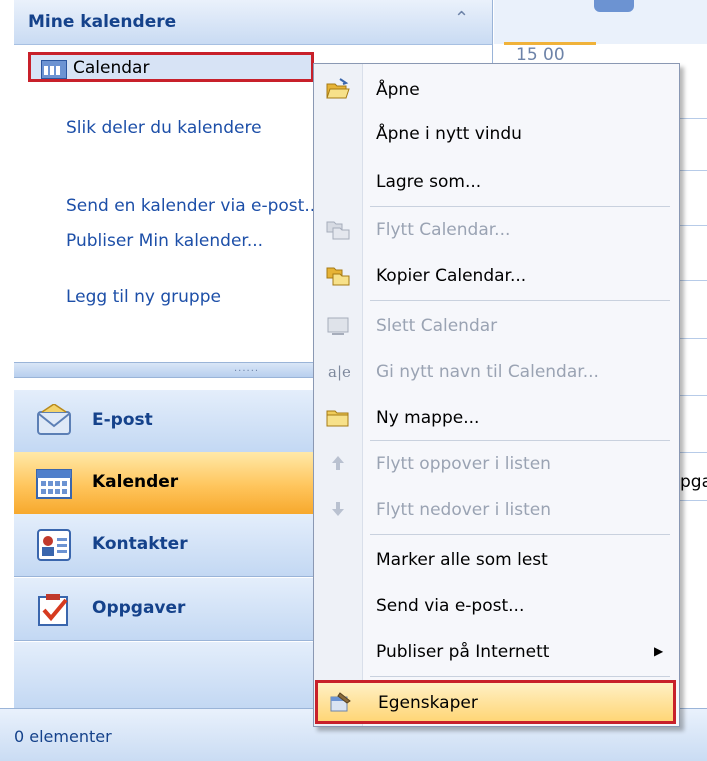 This screenshot has width=707, height=761. Describe the element at coordinates (340, 702) in the screenshot. I see `properties-icon` at that location.